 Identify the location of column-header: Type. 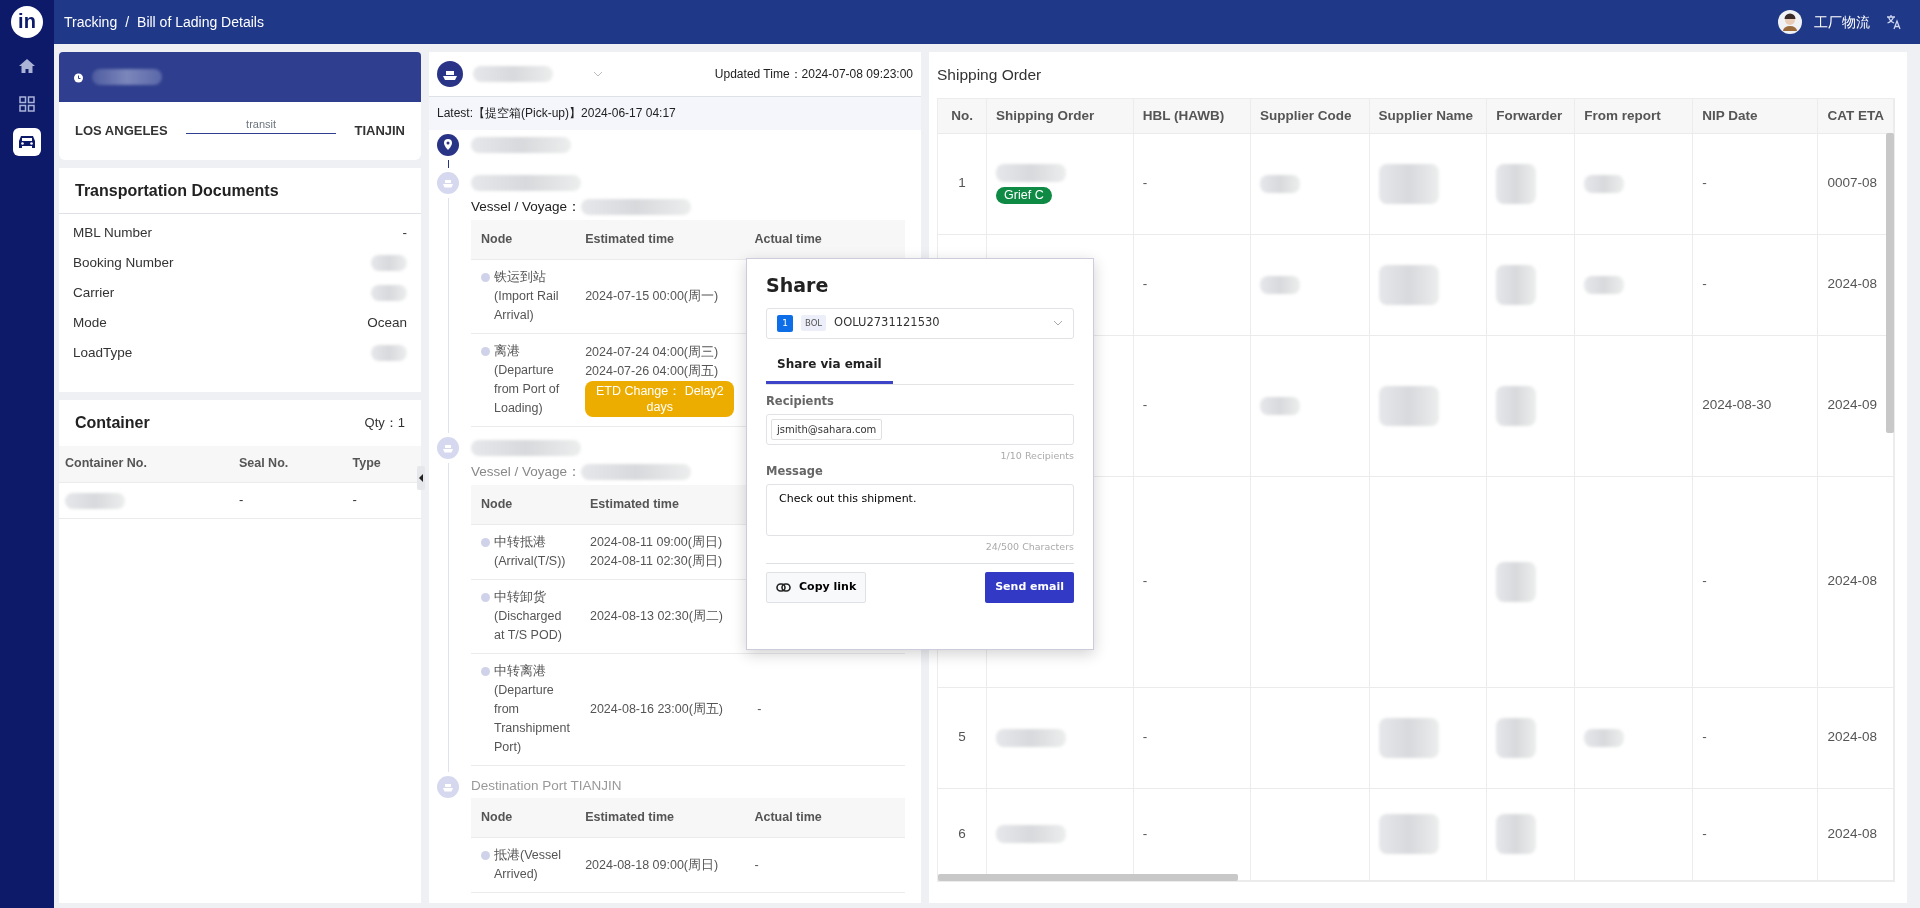
(383, 464).